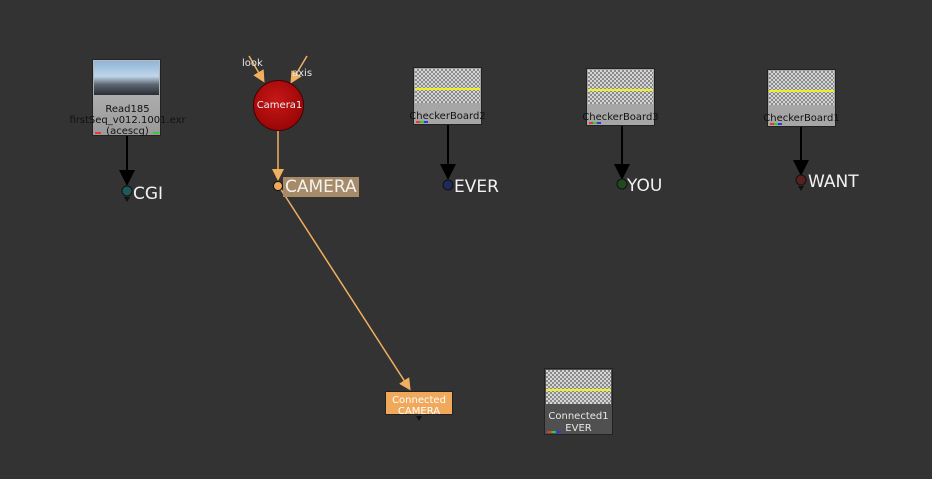  What do you see at coordinates (801, 188) in the screenshot?
I see `dot-want-tail` at bounding box center [801, 188].